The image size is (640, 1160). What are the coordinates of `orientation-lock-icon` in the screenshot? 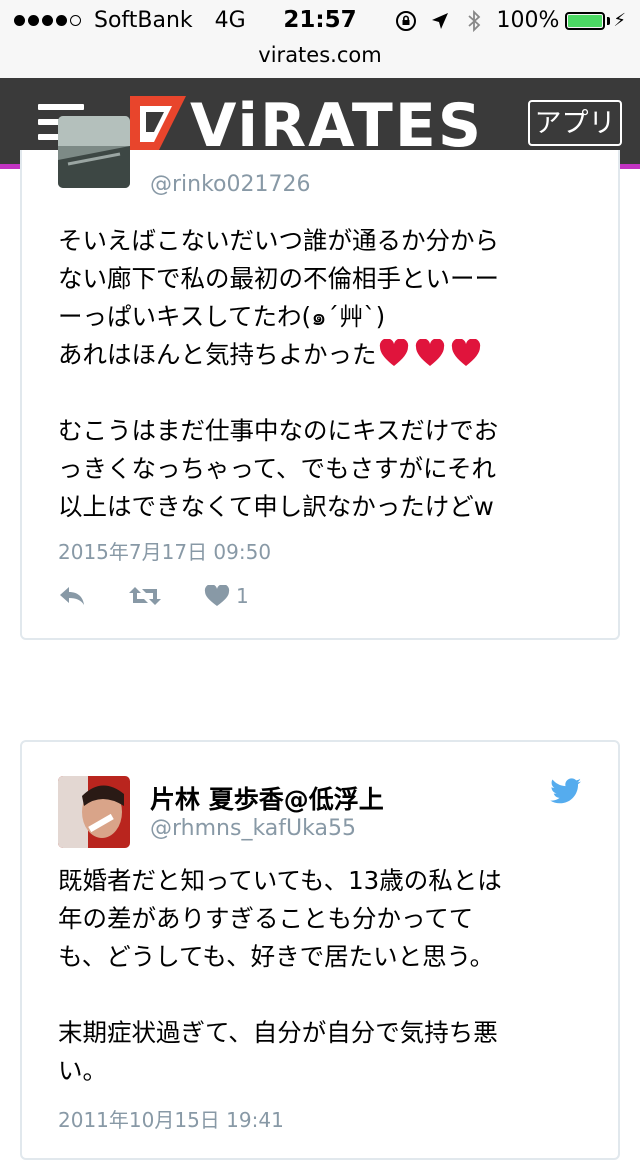 It's located at (406, 20).